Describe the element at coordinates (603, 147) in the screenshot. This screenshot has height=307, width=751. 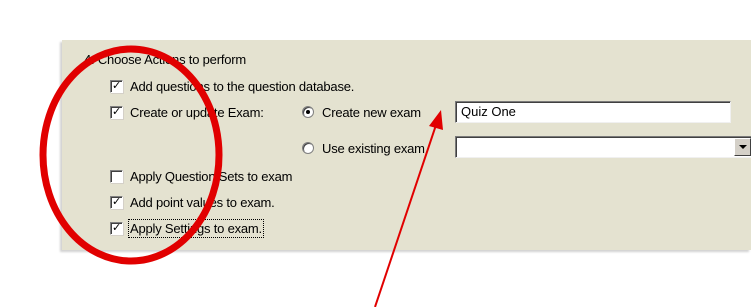
I see `existing-exam-select` at that location.